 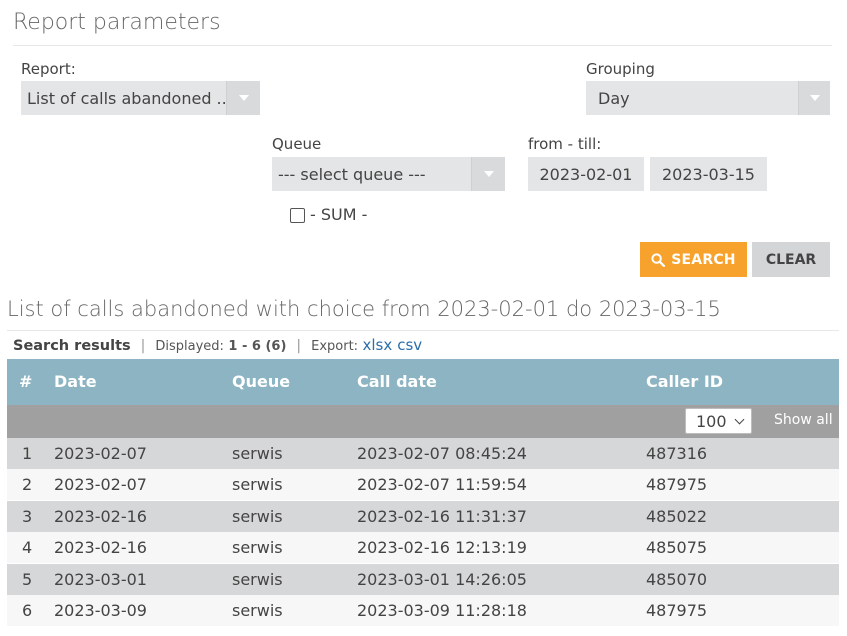 I want to click on title-divider, so click(x=422, y=45).